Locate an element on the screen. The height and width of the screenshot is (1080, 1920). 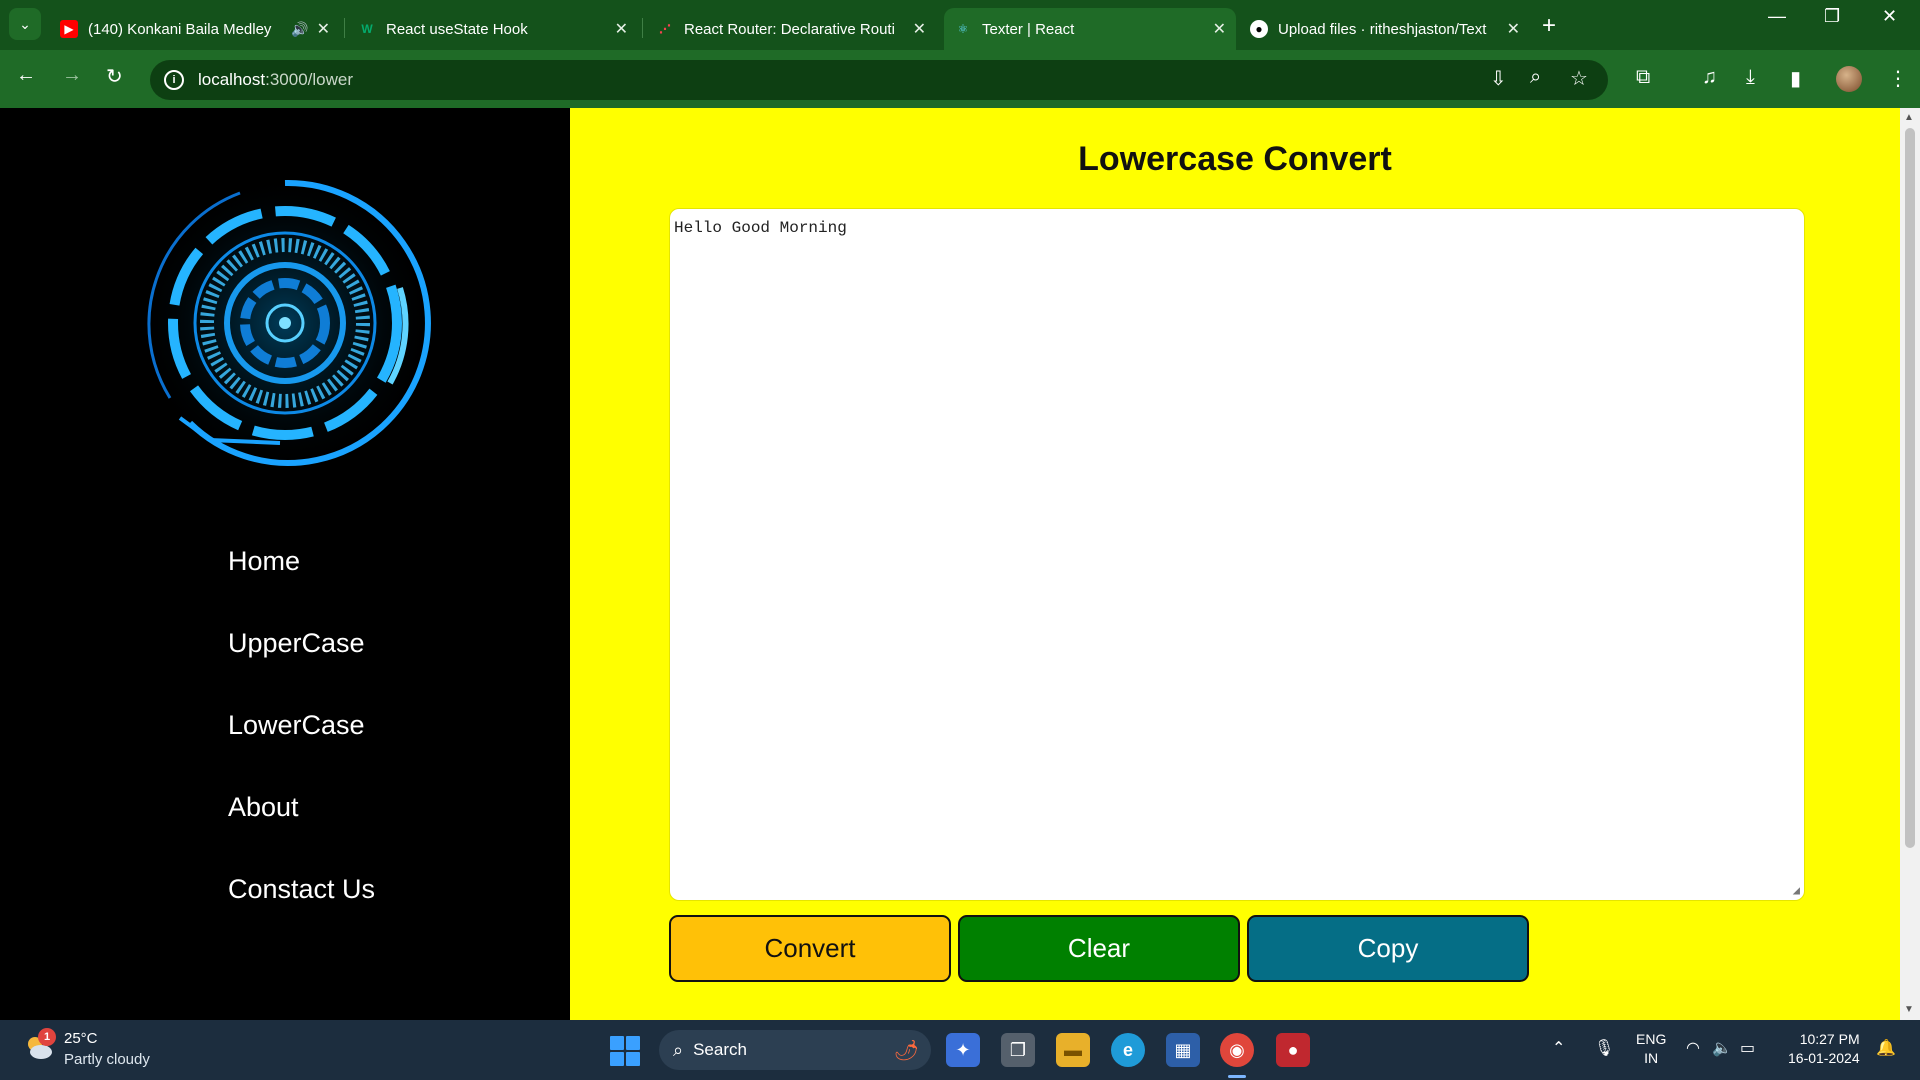
taskbar-search: ⌕ Search 🌶 is located at coordinates (795, 1050).